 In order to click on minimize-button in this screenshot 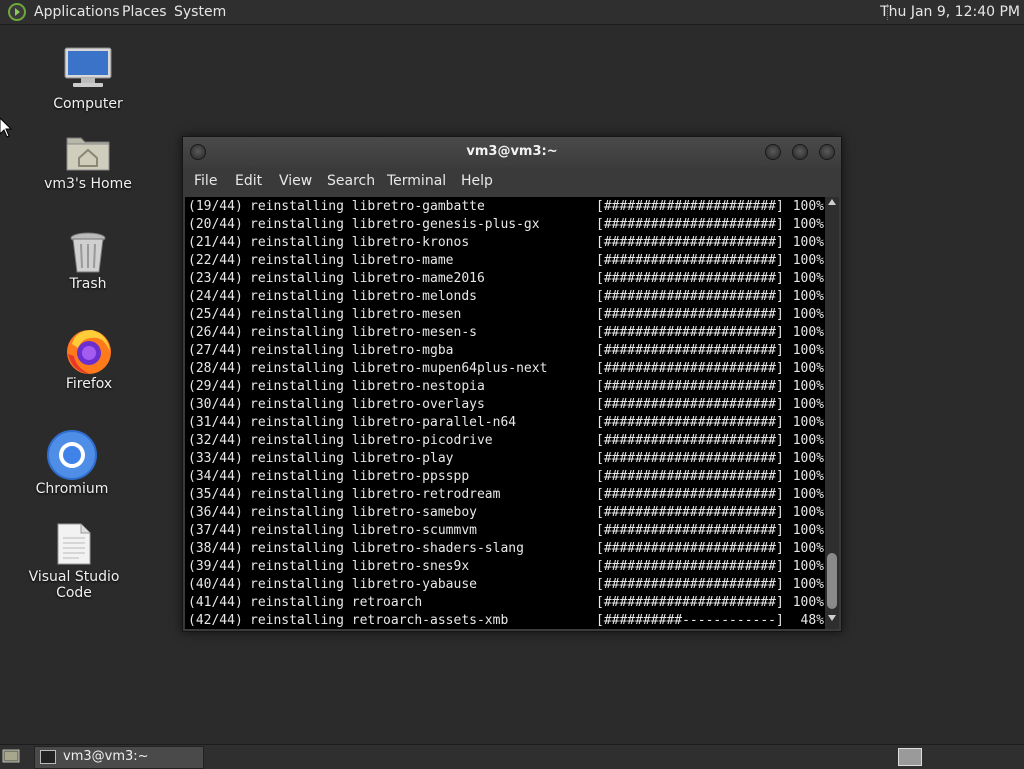, I will do `click(773, 152)`.